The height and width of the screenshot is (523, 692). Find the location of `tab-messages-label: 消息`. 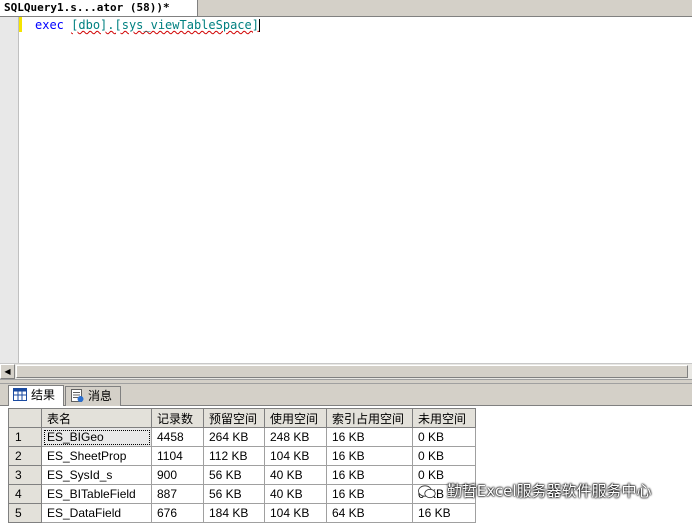

tab-messages-label: 消息 is located at coordinates (100, 396).